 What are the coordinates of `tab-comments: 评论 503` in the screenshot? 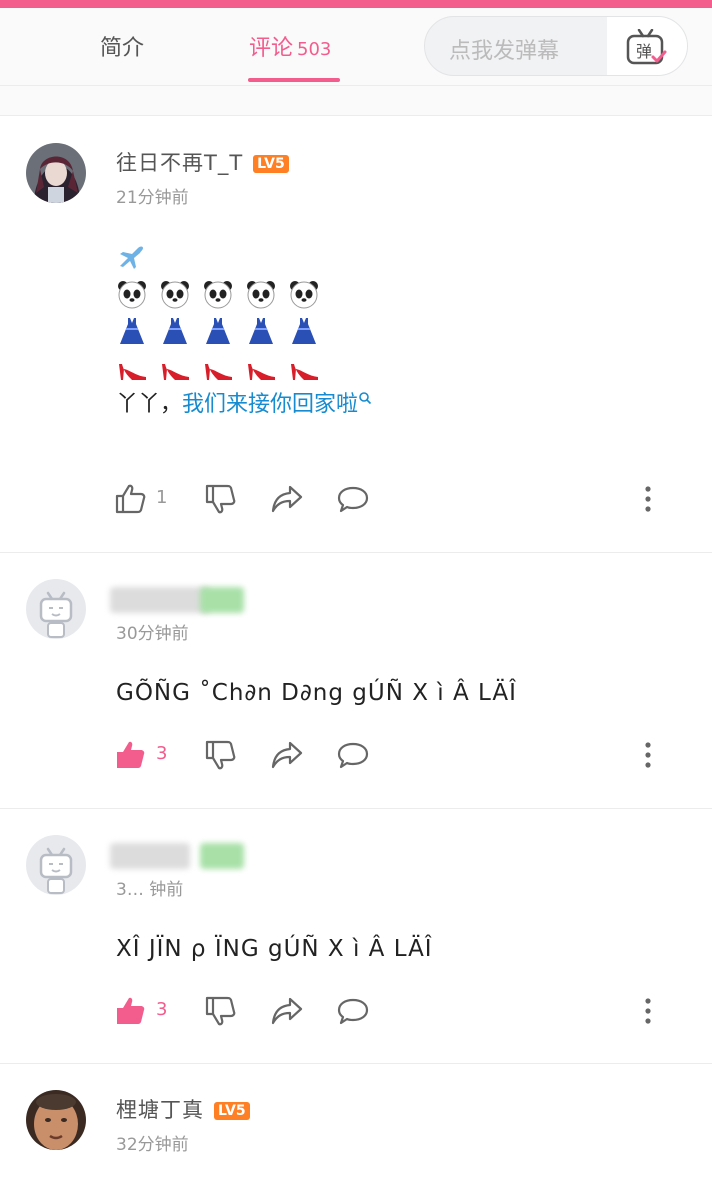 It's located at (290, 46).